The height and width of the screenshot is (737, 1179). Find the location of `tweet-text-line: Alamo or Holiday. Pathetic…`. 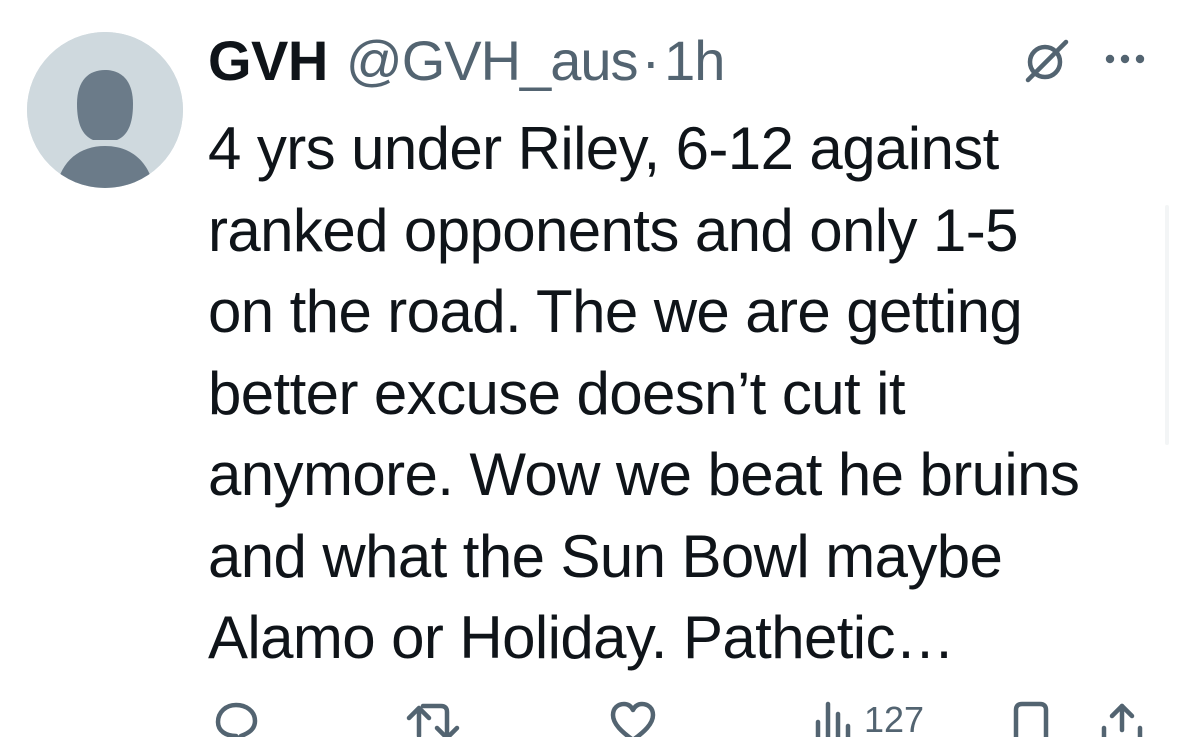

tweet-text-line: Alamo or Holiday. Pathetic… is located at coordinates (581, 637).